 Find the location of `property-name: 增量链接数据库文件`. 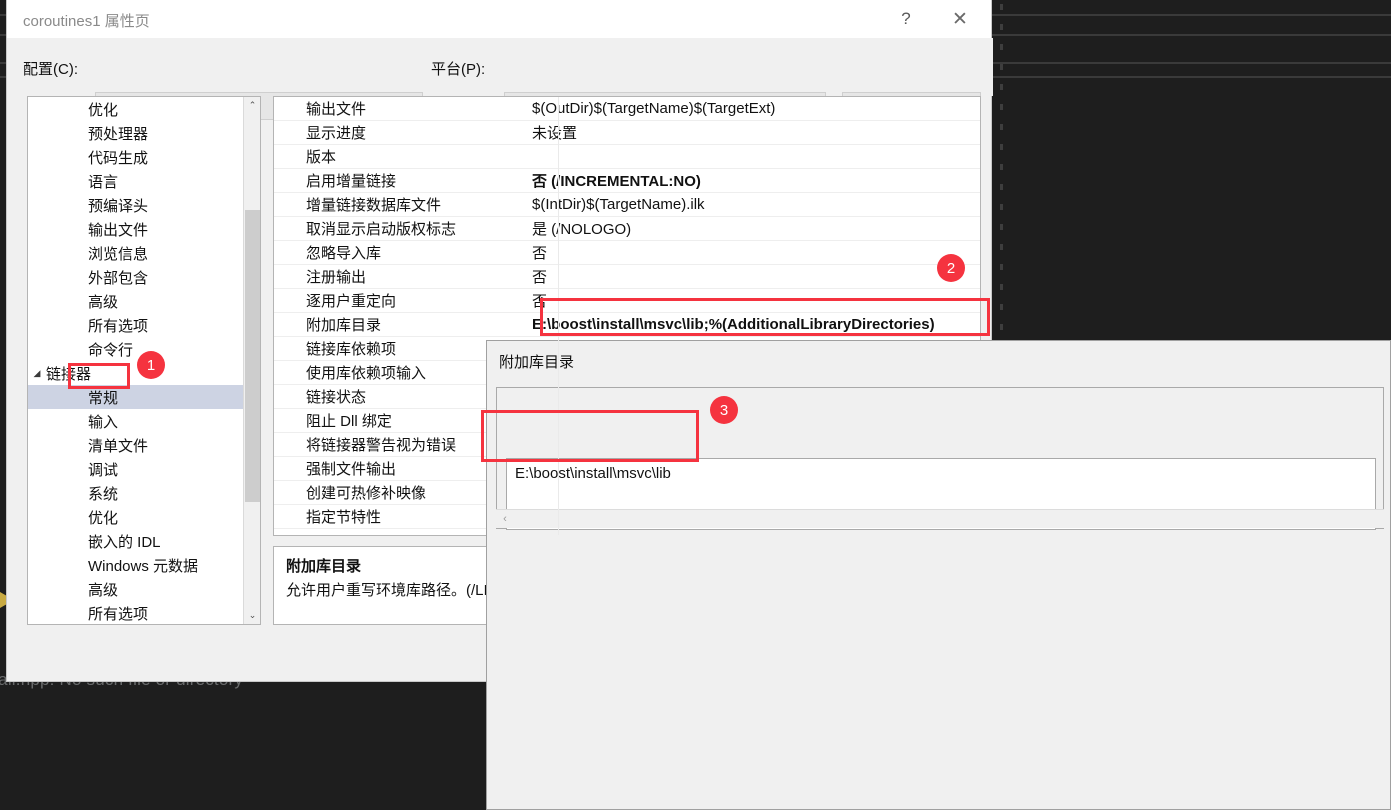

property-name: 增量链接数据库文件 is located at coordinates (374, 205).